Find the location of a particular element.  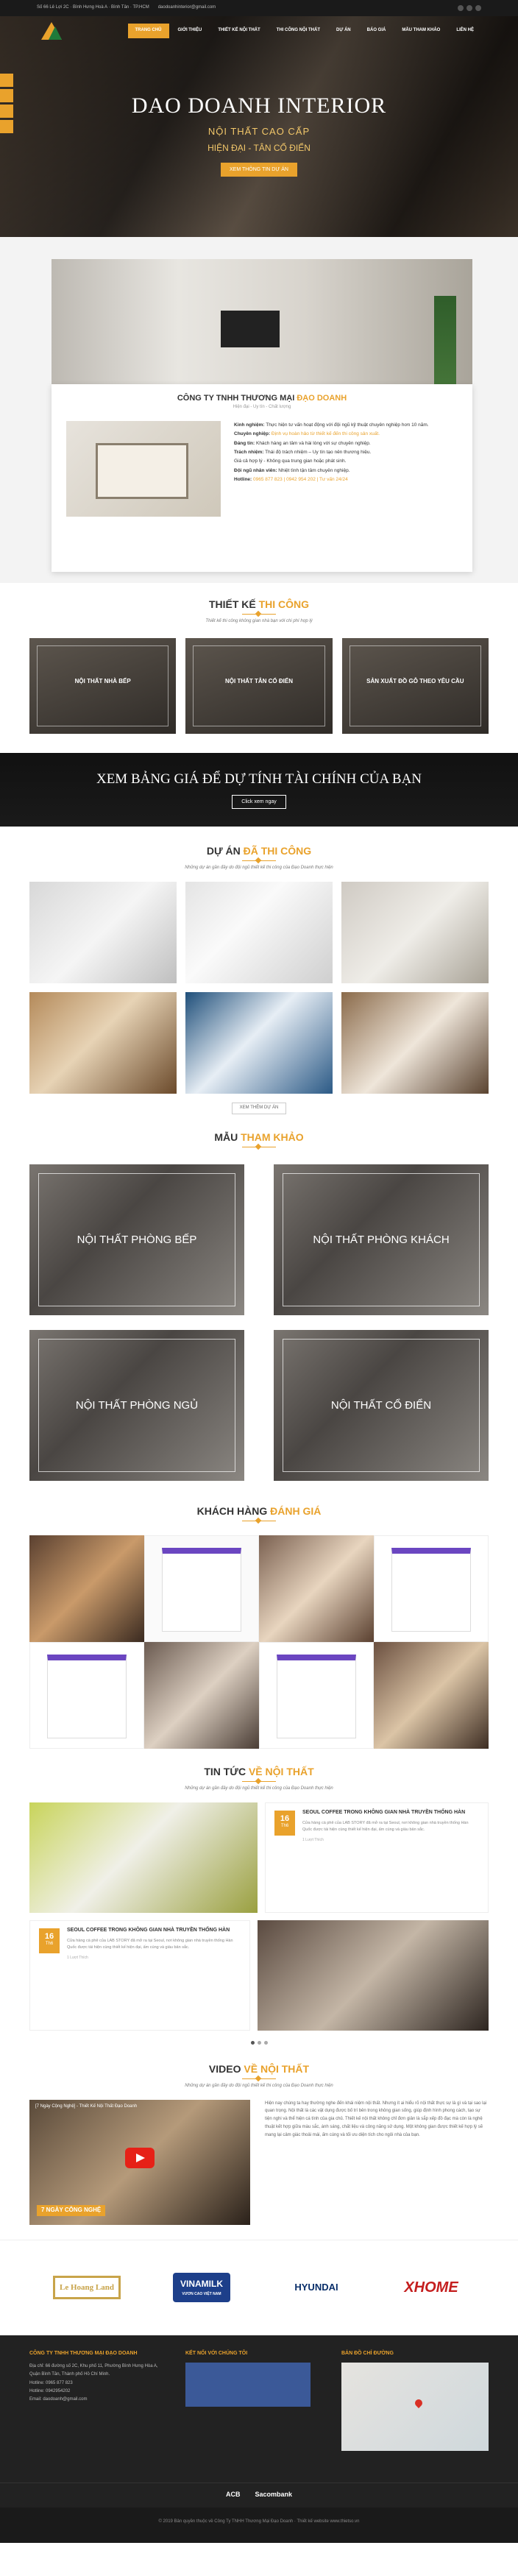

nav-projects: DỰ ÁN is located at coordinates (343, 31).